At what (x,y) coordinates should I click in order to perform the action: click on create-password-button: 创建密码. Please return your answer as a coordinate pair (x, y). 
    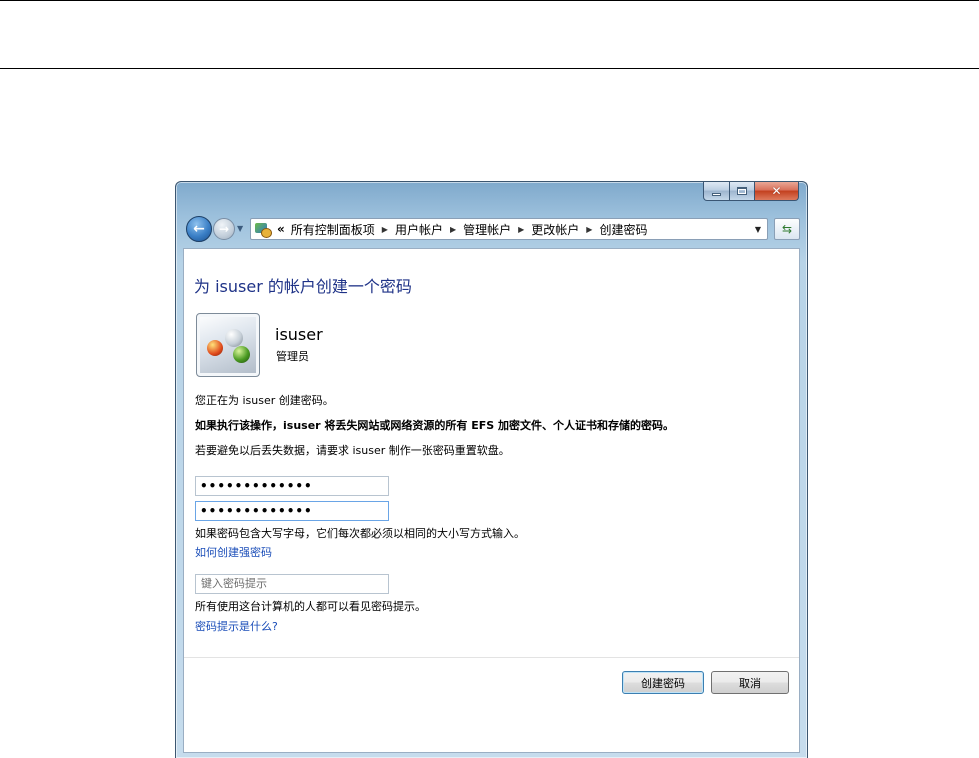
    Looking at the image, I should click on (663, 682).